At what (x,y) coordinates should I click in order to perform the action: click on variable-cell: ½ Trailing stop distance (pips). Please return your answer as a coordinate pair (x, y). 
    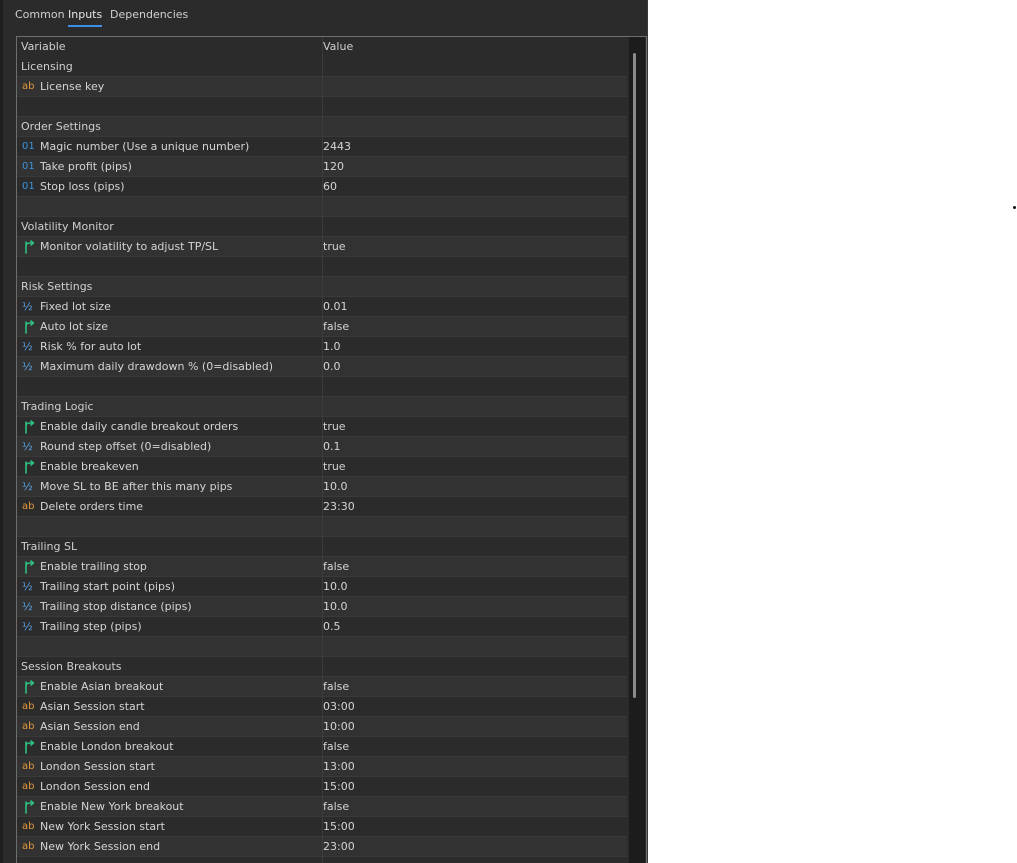
    Looking at the image, I should click on (171, 607).